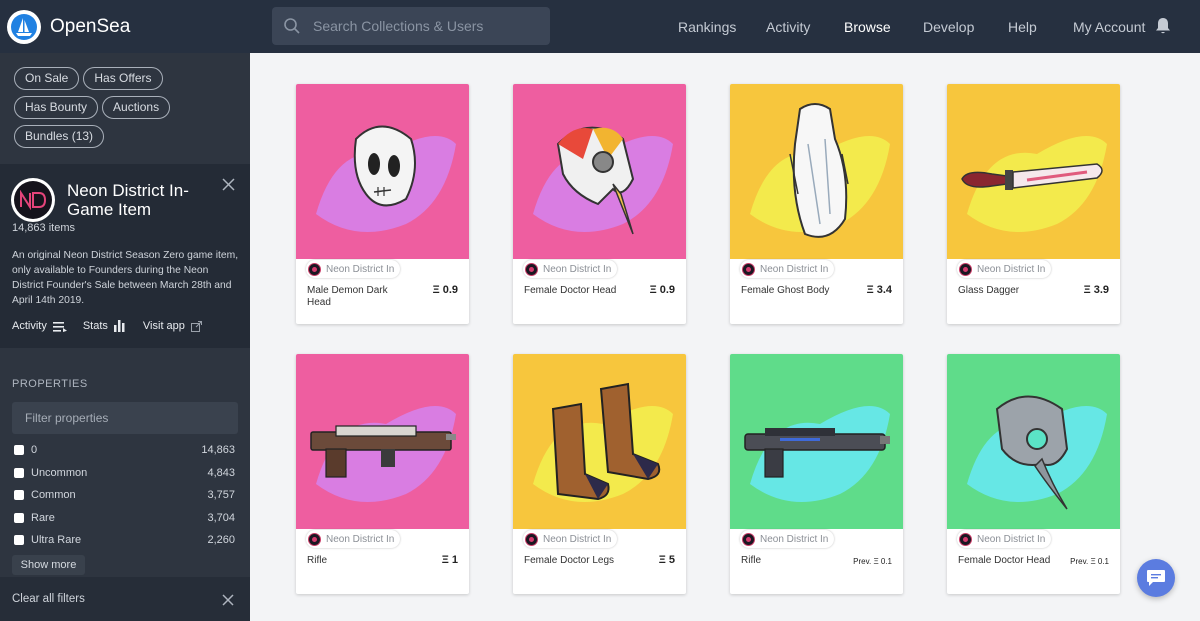 Image resolution: width=1200 pixels, height=621 pixels. I want to click on nav-develop: Develop, so click(948, 26).